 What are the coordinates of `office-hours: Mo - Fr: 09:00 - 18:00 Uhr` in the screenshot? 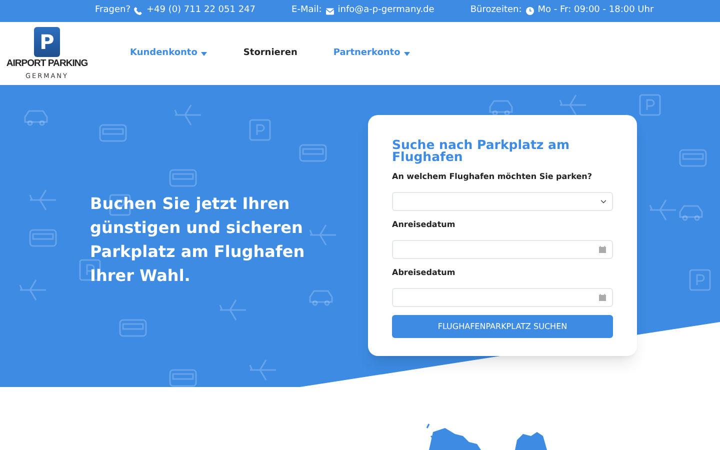 It's located at (596, 11).